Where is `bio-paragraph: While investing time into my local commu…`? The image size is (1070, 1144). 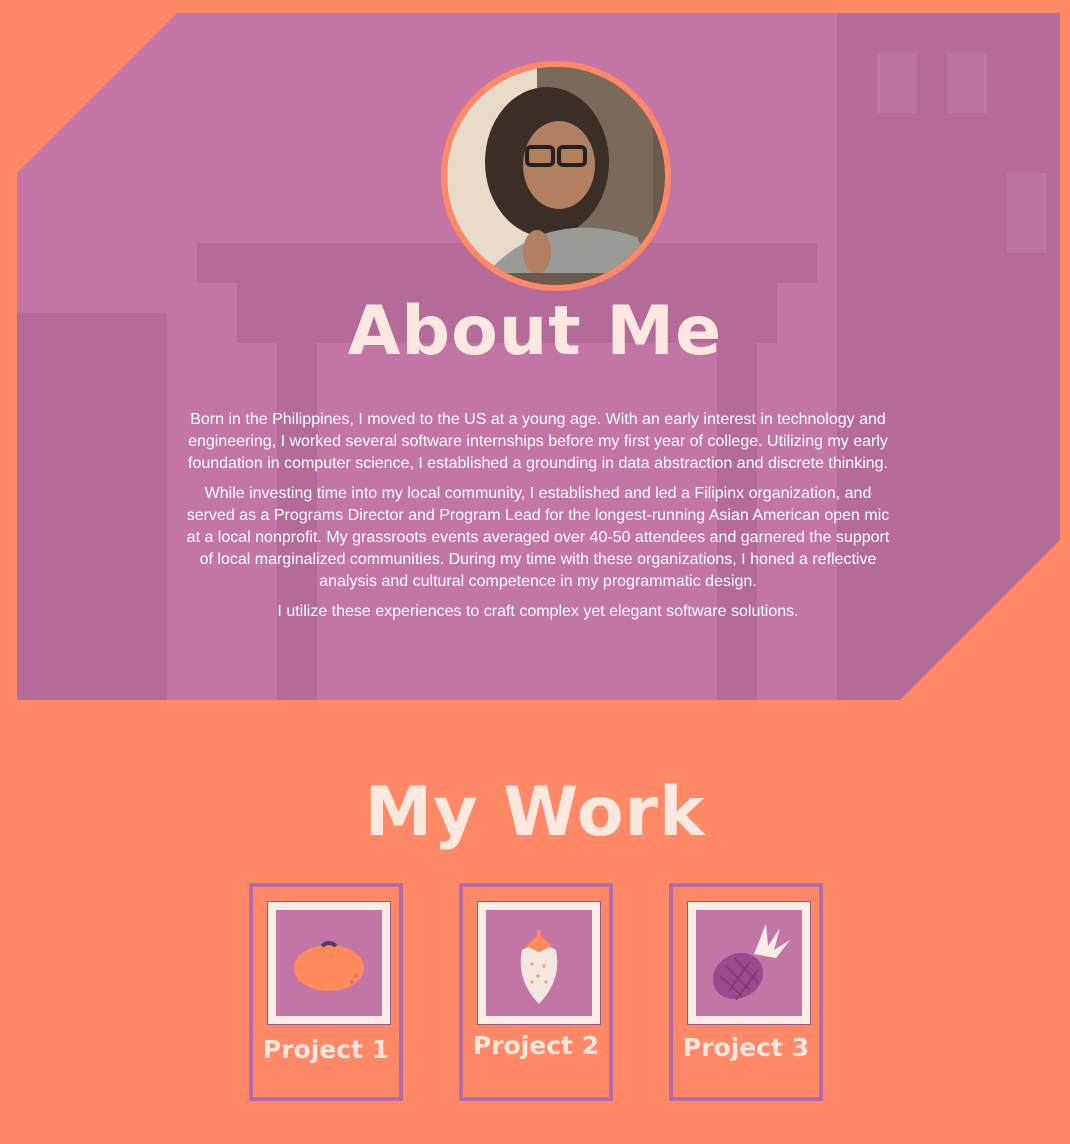 bio-paragraph: While investing time into my local commu… is located at coordinates (538, 537).